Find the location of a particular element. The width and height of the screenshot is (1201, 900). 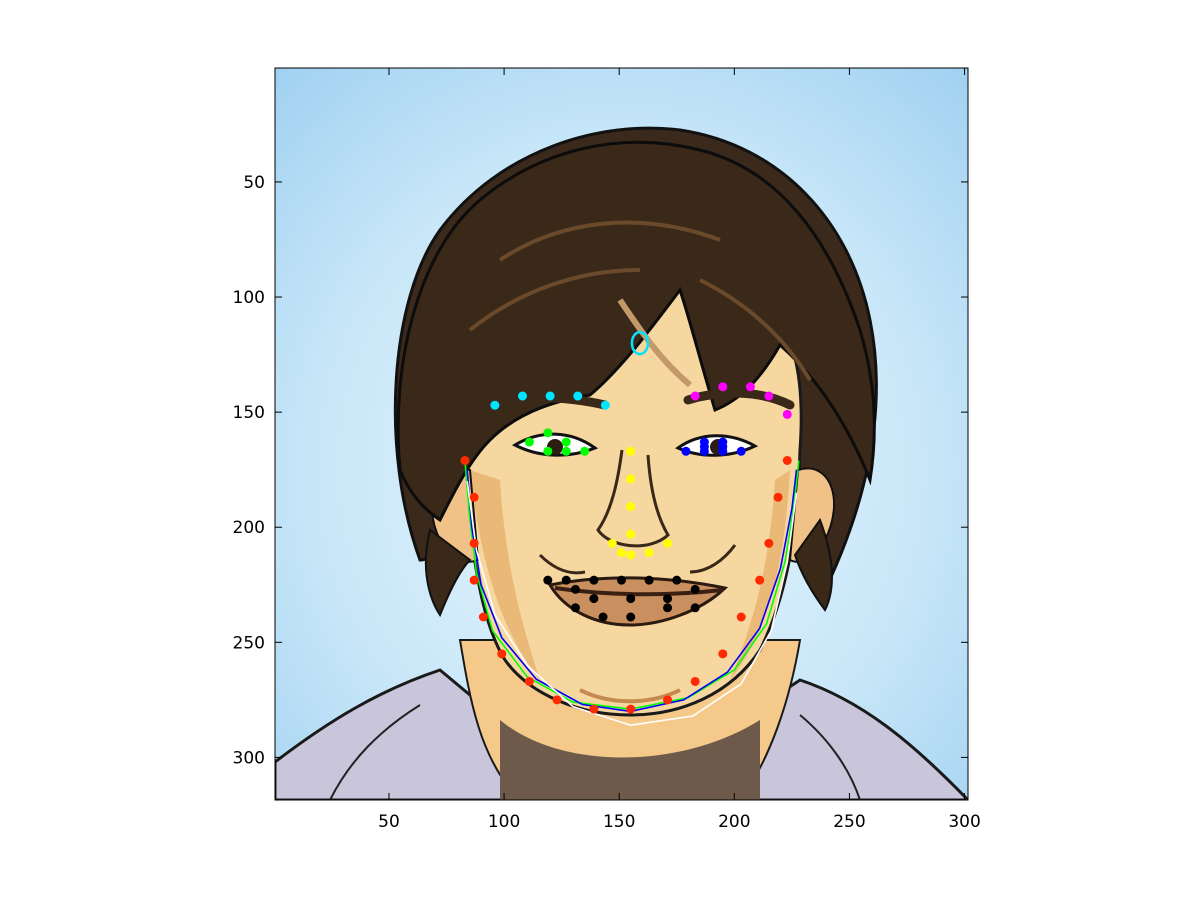

y-tick-label-1: 100 is located at coordinates (249, 298).